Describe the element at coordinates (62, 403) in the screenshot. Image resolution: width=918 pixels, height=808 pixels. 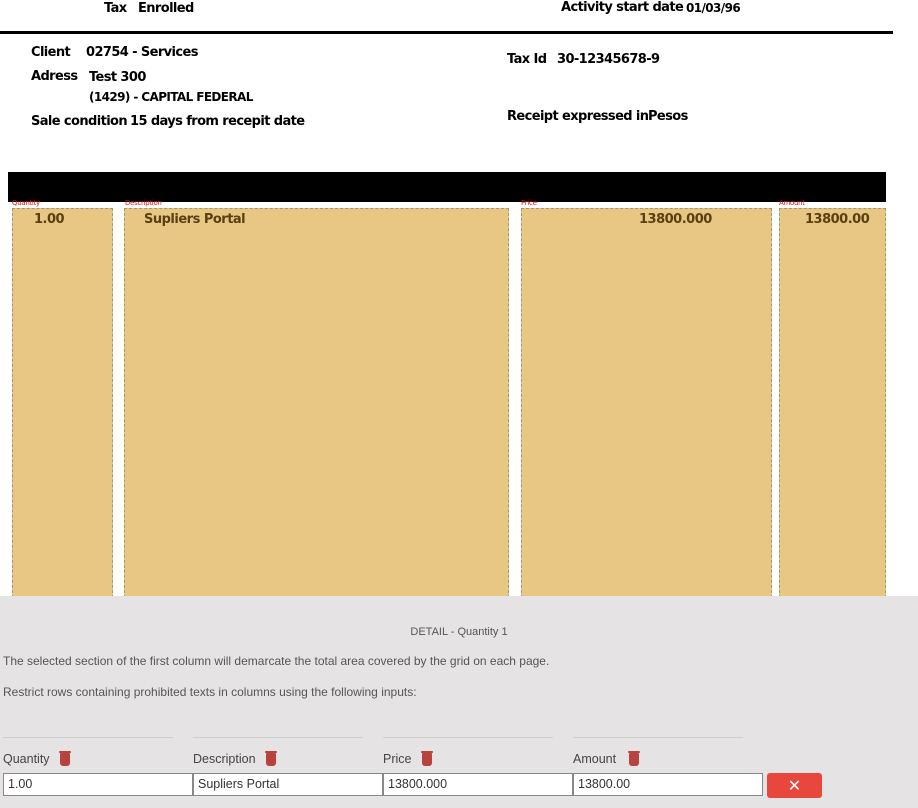
I see `column-area-quantity` at that location.